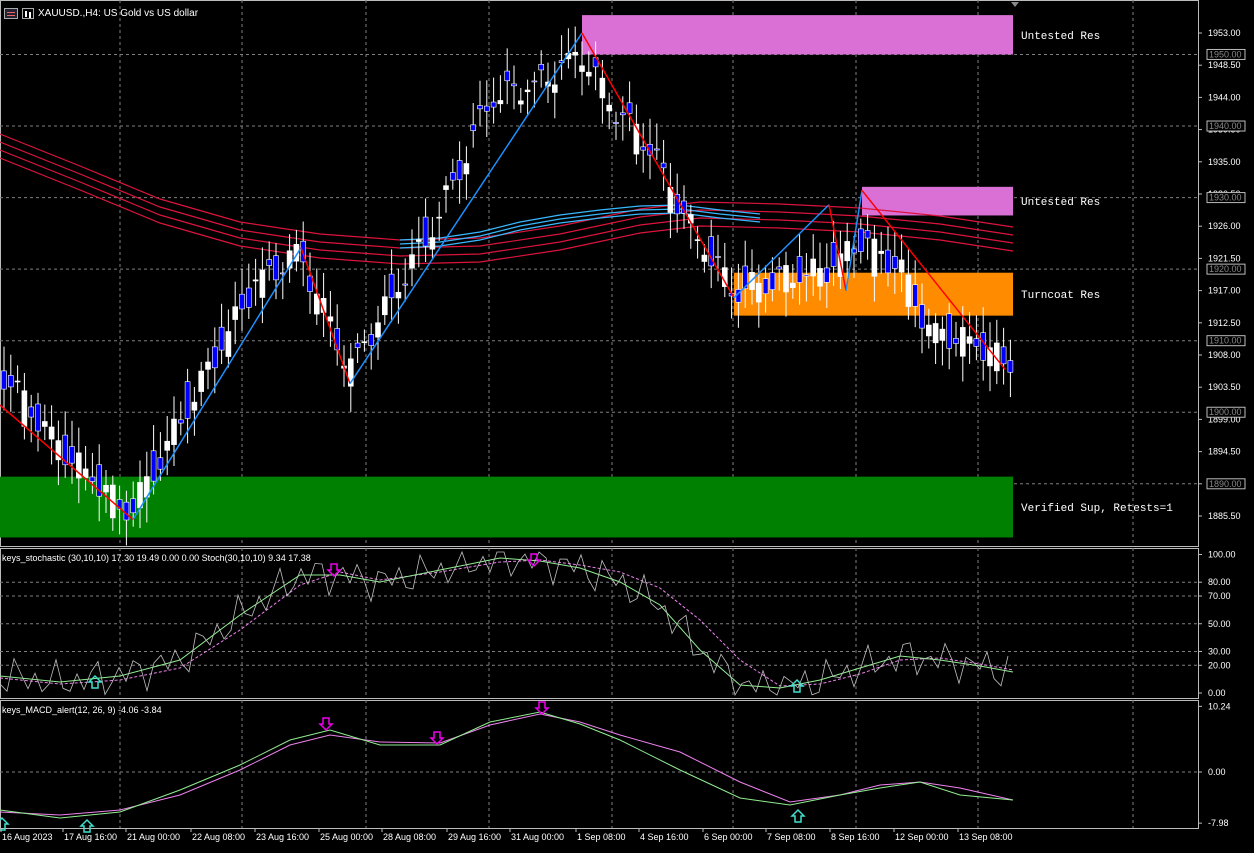 This screenshot has height=853, width=1254. What do you see at coordinates (1219, 651) in the screenshot?
I see `stoch-axis-label: 30.00` at bounding box center [1219, 651].